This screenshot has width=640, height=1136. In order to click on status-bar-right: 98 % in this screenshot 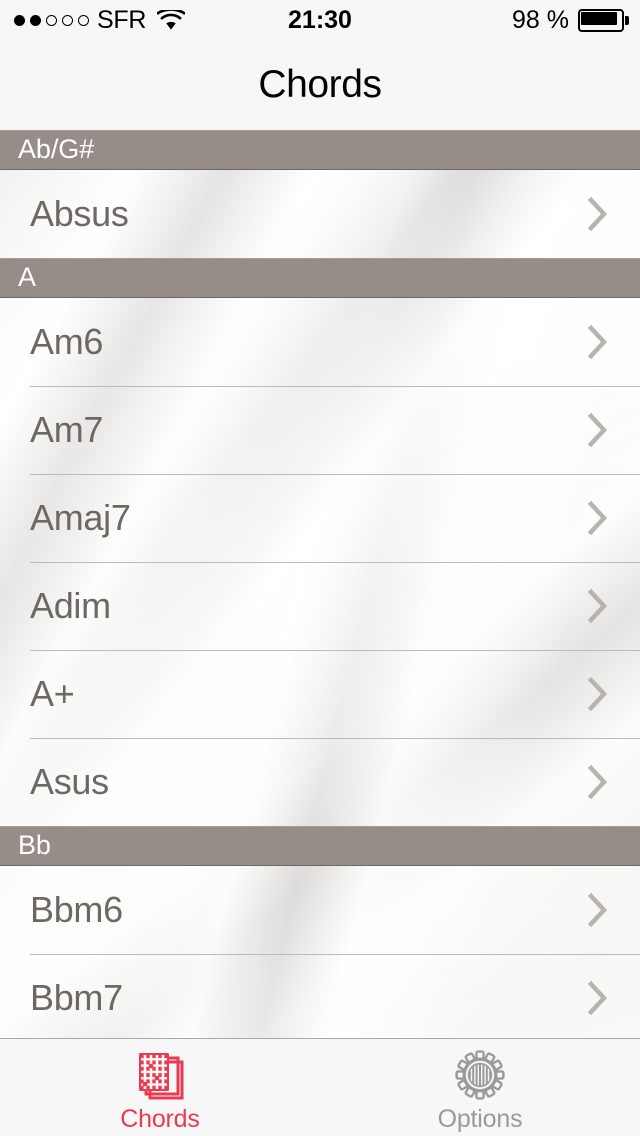, I will do `click(570, 20)`.